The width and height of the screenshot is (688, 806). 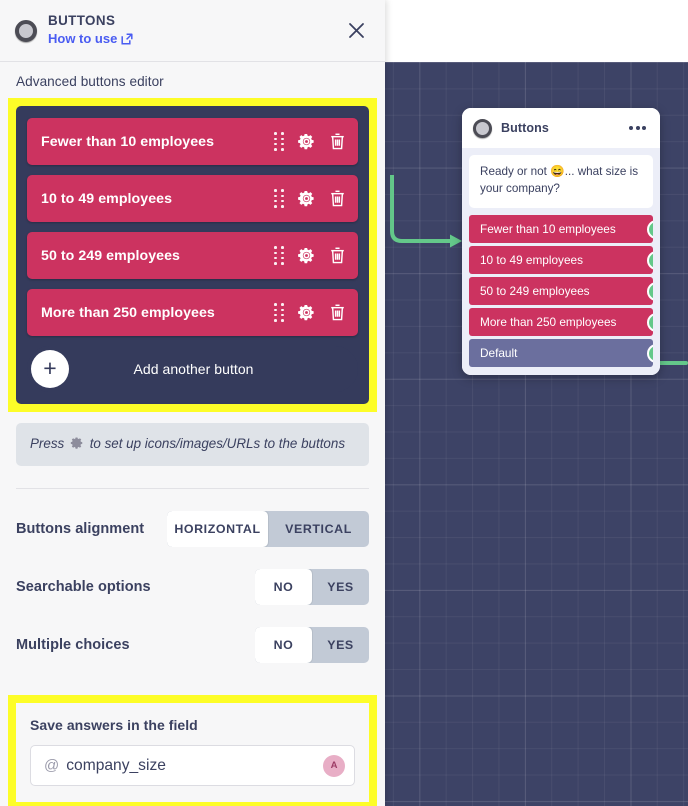 I want to click on node-header: Buttons, so click(x=561, y=128).